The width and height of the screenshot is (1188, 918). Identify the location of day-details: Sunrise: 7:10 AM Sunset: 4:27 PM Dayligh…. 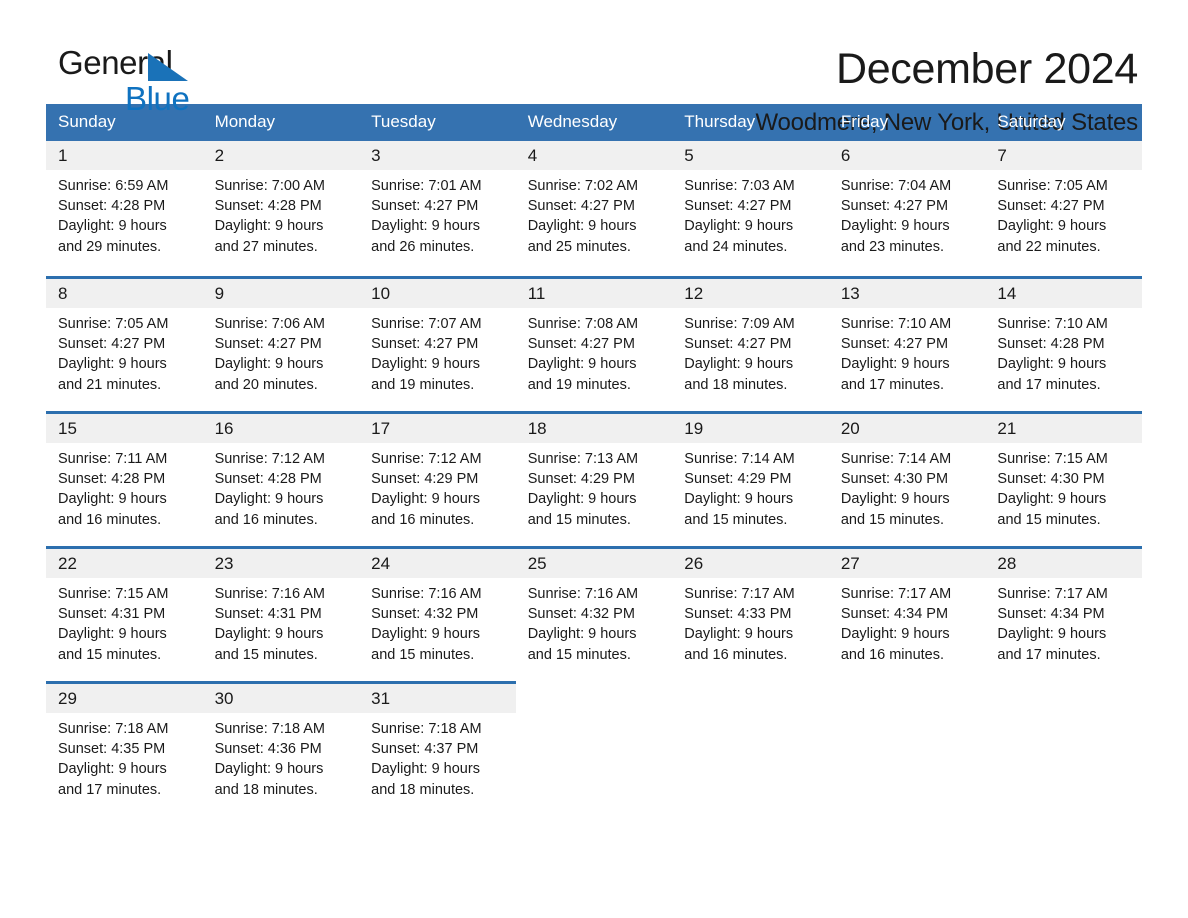
(907, 351).